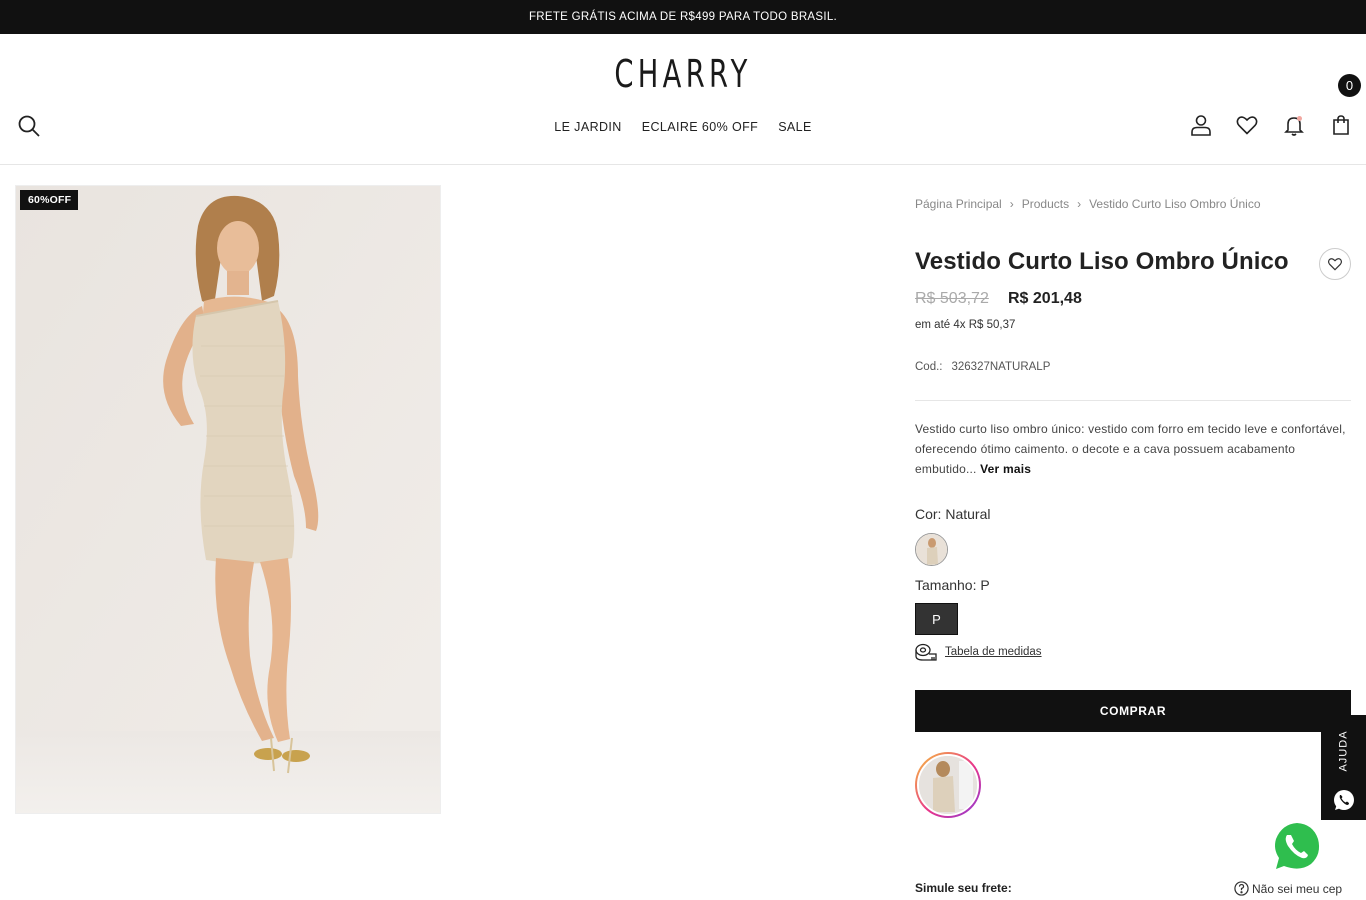 This screenshot has width=1366, height=900. I want to click on size-label: Tamanho: P, so click(952, 585).